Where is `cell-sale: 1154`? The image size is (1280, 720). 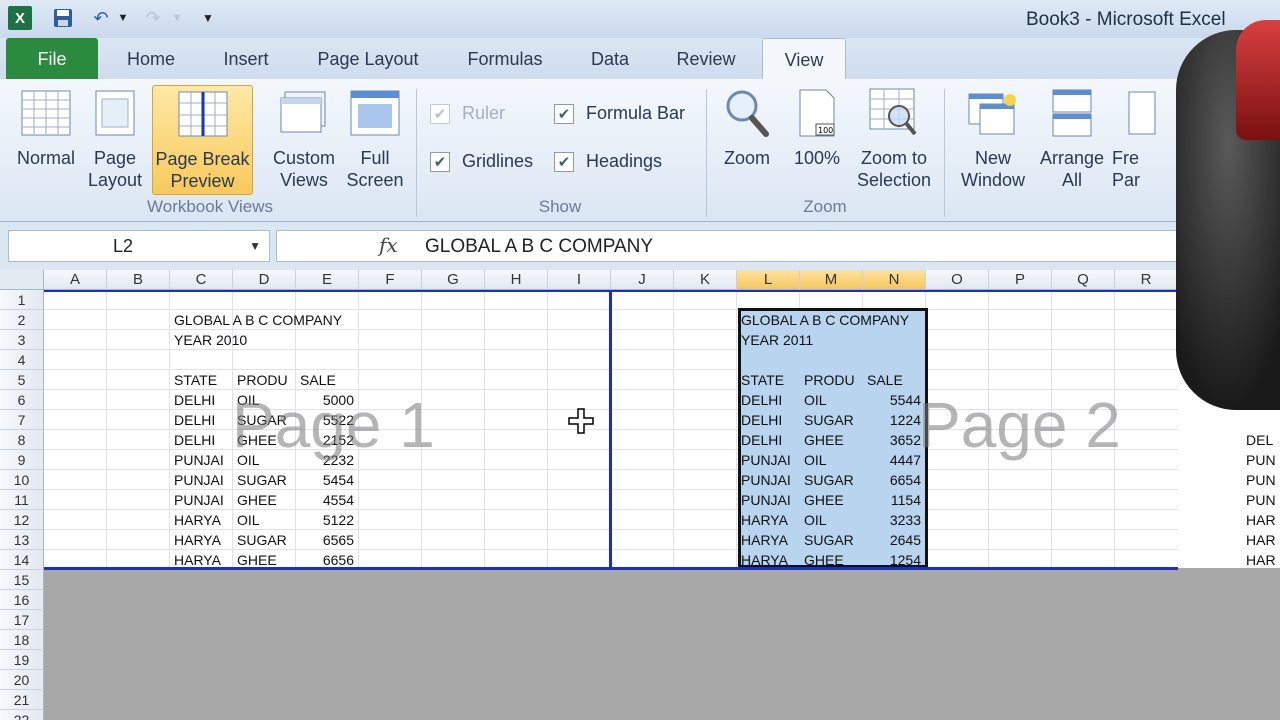
cell-sale: 1154 is located at coordinates (892, 500).